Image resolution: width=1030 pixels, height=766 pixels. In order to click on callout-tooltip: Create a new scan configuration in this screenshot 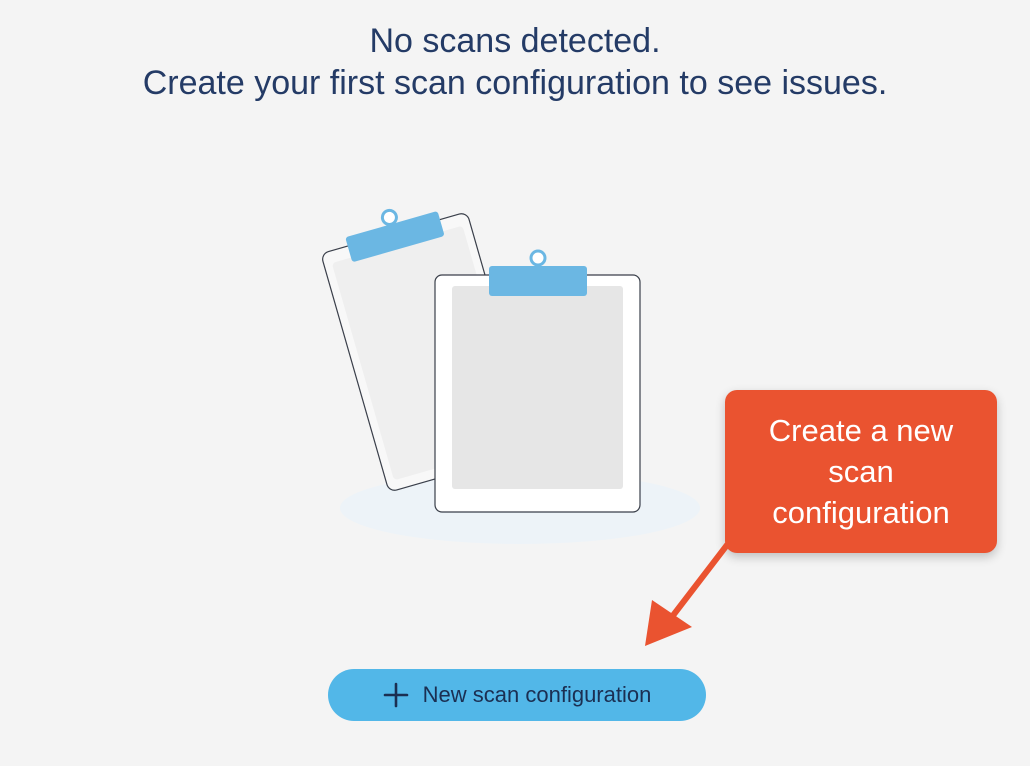, I will do `click(861, 471)`.